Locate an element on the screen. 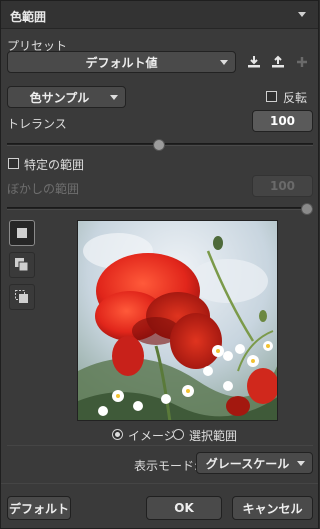 Image resolution: width=320 pixels, height=529 pixels. tolerance-value: 100 is located at coordinates (282, 121).